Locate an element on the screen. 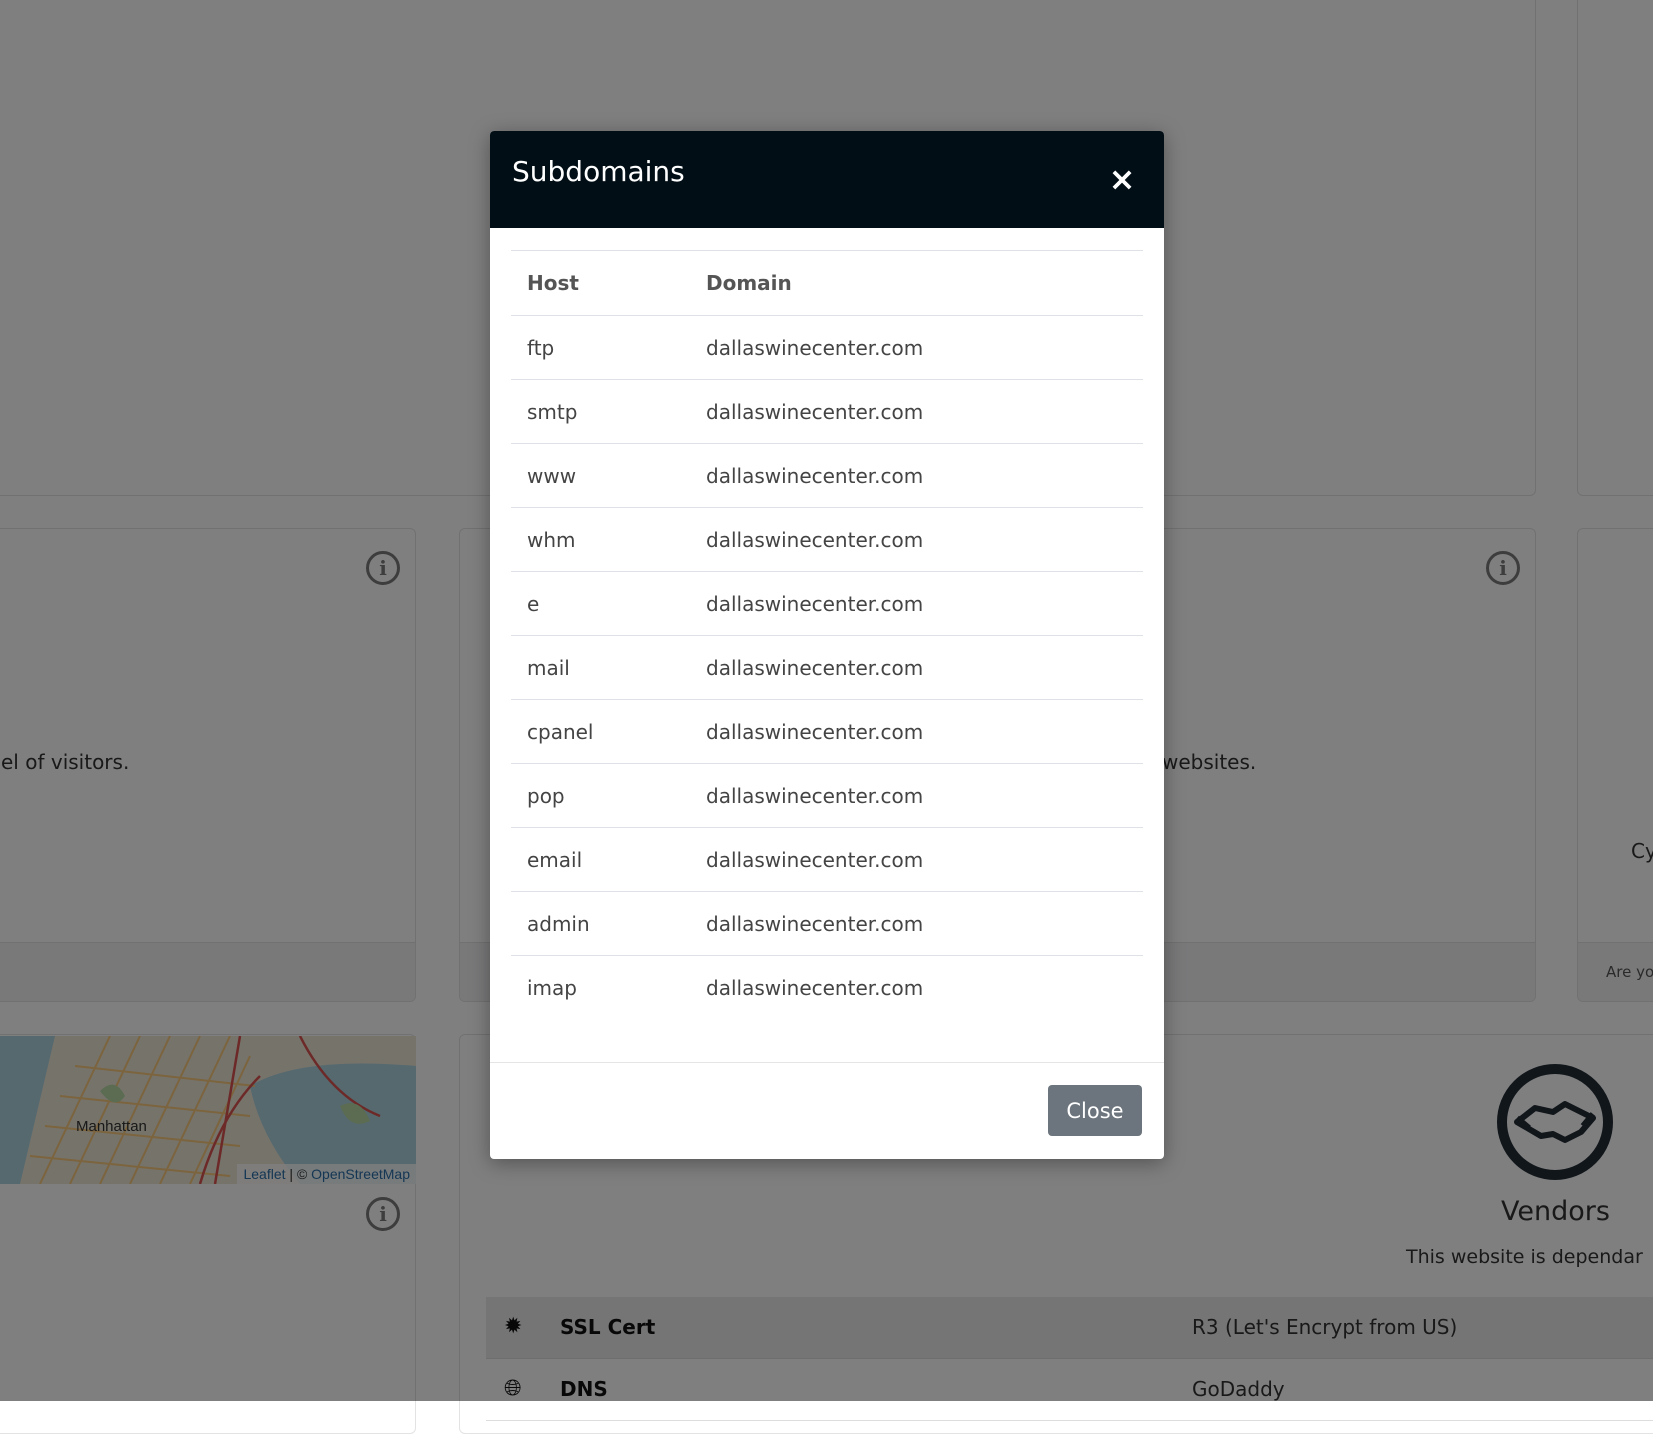 The width and height of the screenshot is (1653, 1434). table-row: pop dallaswinecenter.com is located at coordinates (827, 795).